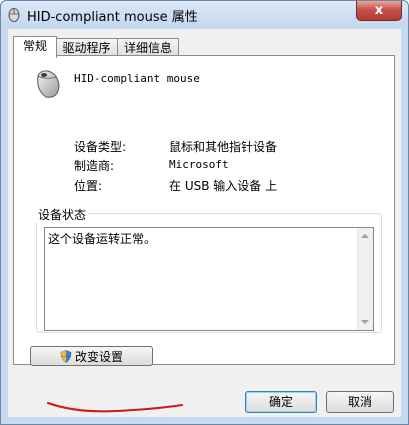  Describe the element at coordinates (35, 47) in the screenshot. I see `tab-general: 常规` at that location.